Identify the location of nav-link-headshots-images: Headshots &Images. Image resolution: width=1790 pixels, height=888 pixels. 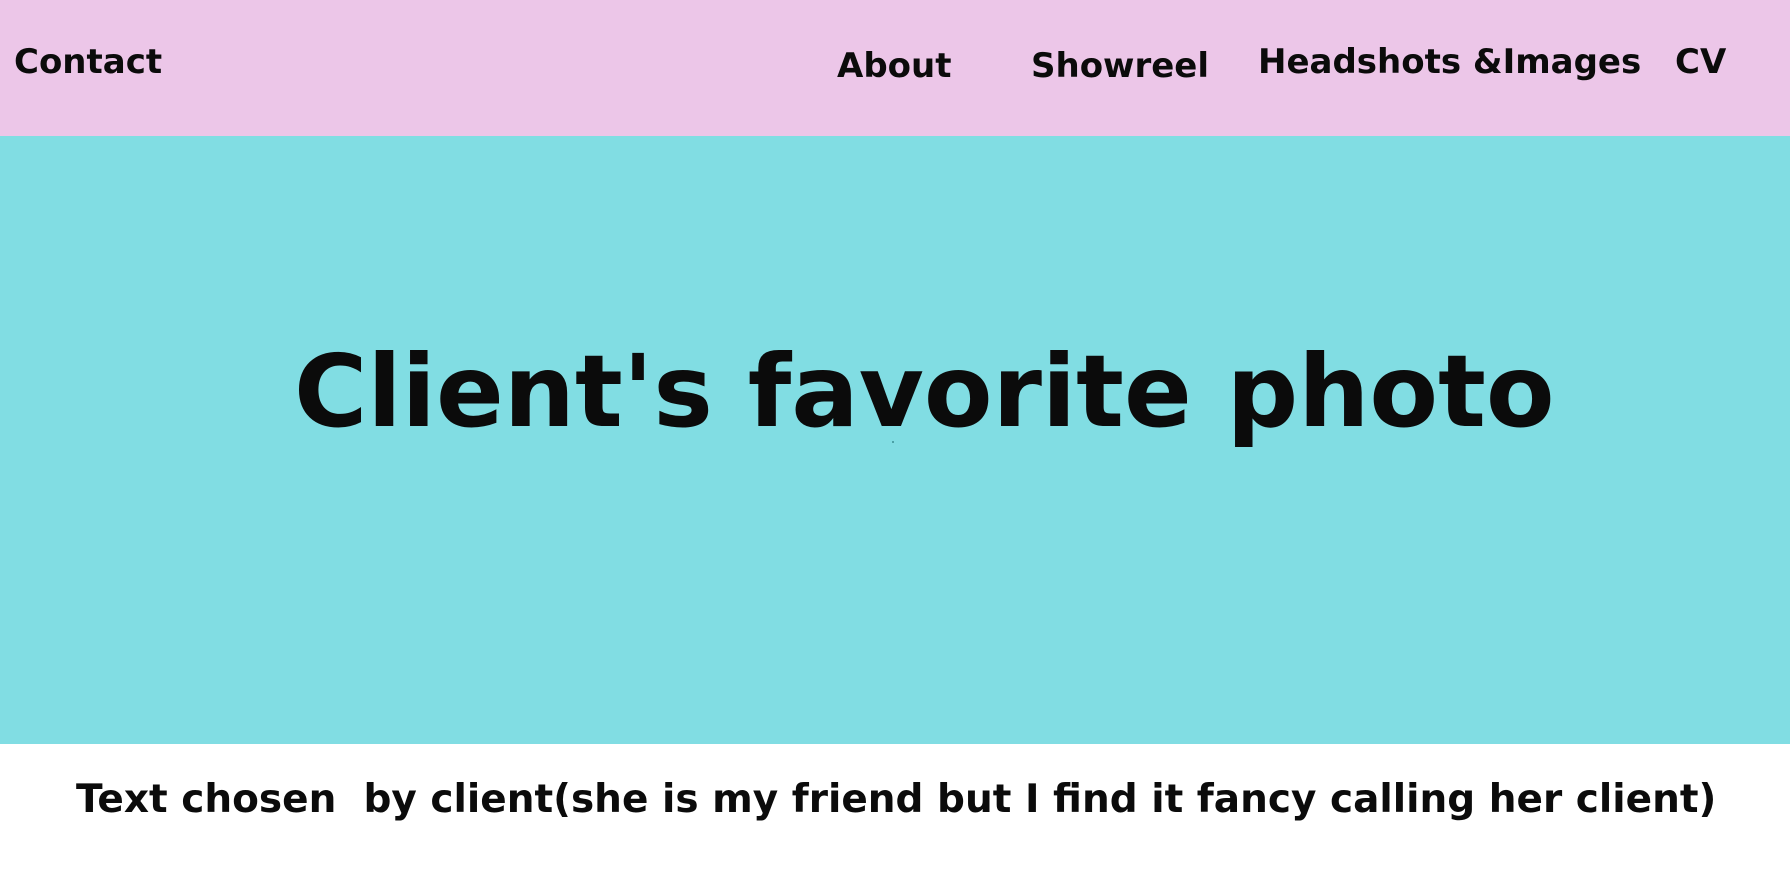
(1449, 62).